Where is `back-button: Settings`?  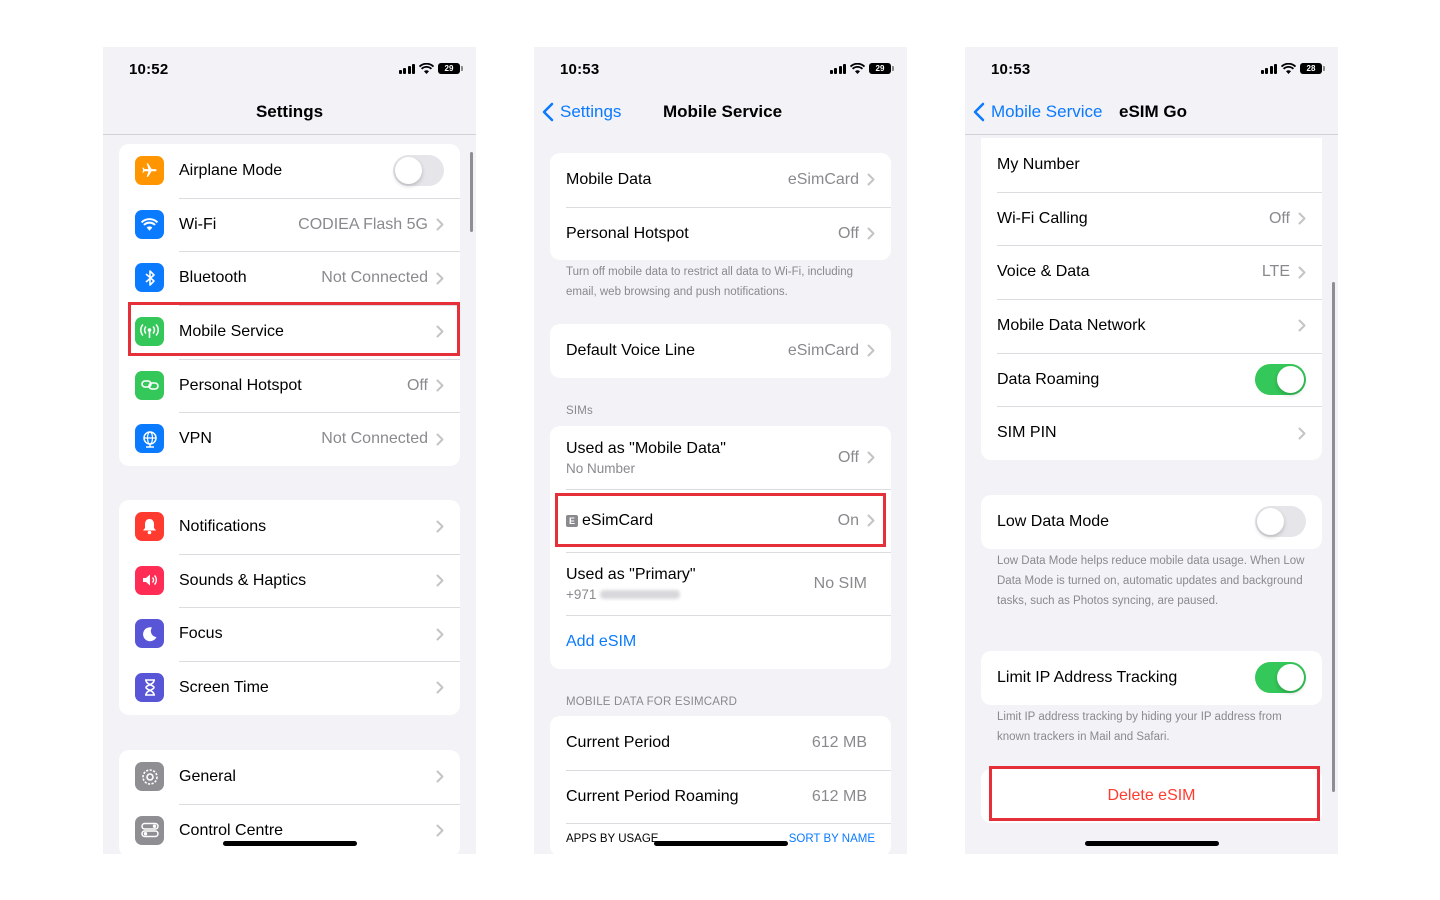
back-button: Settings is located at coordinates (581, 112).